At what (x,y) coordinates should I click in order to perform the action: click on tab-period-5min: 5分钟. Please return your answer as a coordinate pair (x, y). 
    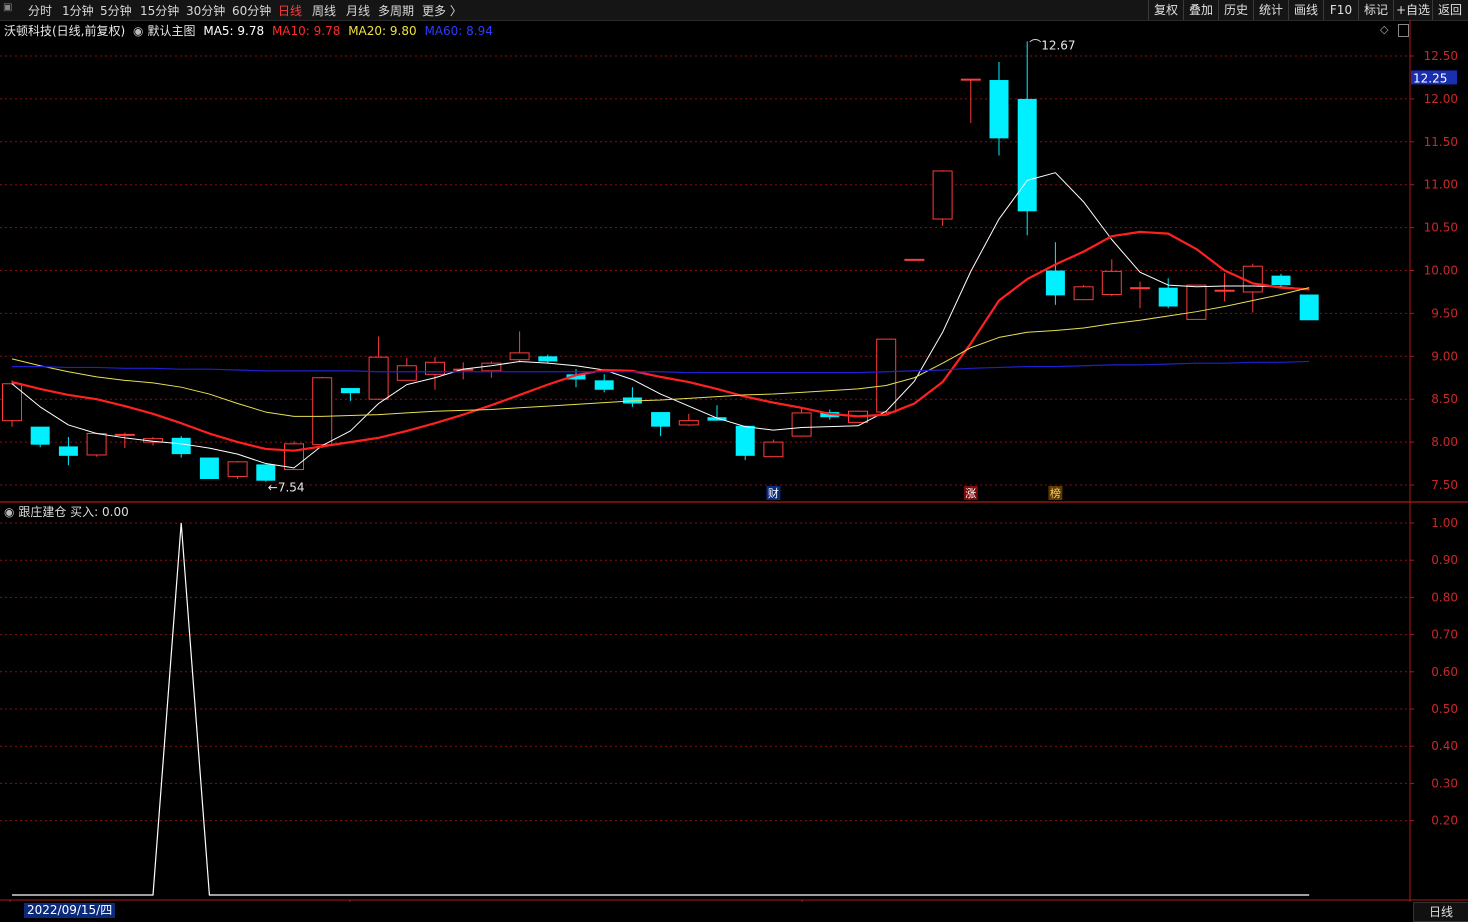
    Looking at the image, I should click on (116, 10).